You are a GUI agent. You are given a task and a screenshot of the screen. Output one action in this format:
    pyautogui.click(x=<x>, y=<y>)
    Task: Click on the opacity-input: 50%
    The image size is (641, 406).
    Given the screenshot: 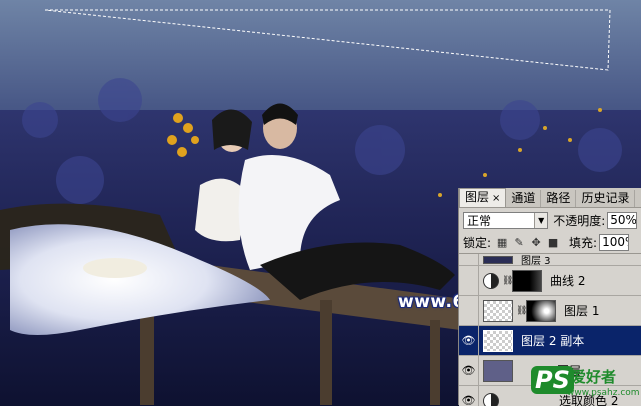 What is the action you would take?
    pyautogui.click(x=622, y=220)
    